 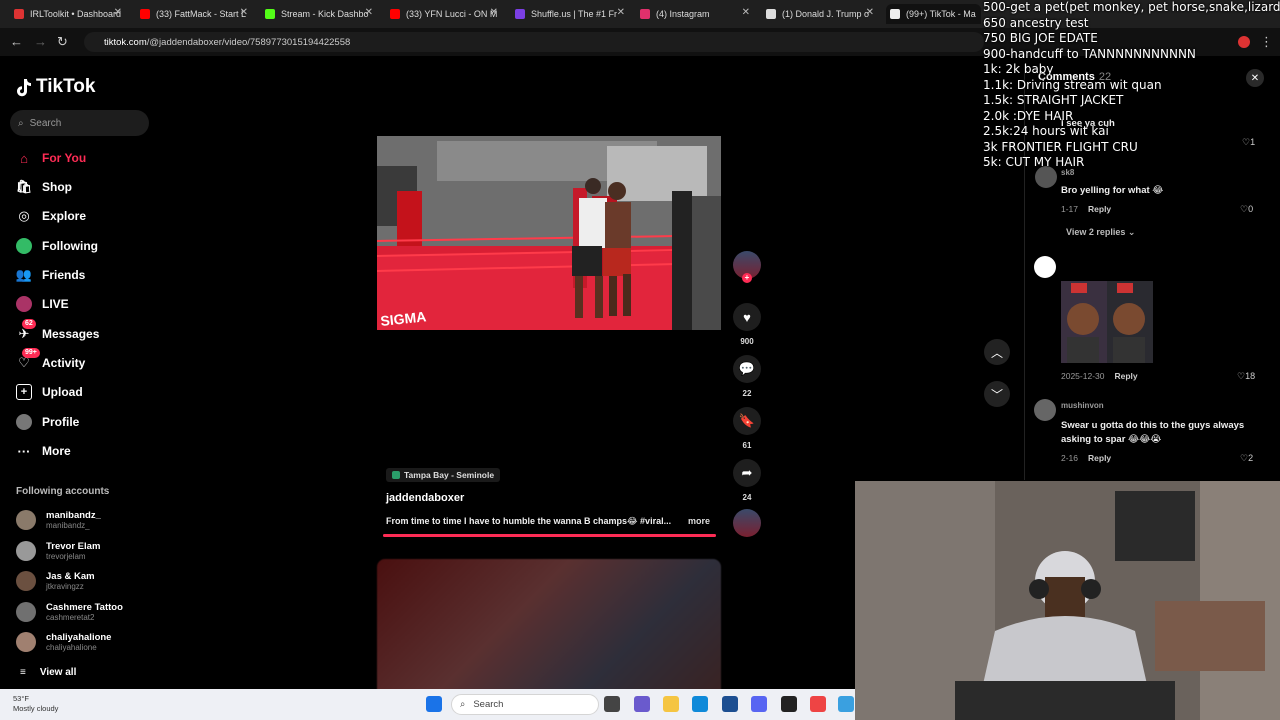 What do you see at coordinates (642, 704) in the screenshot?
I see `copilot-icon` at bounding box center [642, 704].